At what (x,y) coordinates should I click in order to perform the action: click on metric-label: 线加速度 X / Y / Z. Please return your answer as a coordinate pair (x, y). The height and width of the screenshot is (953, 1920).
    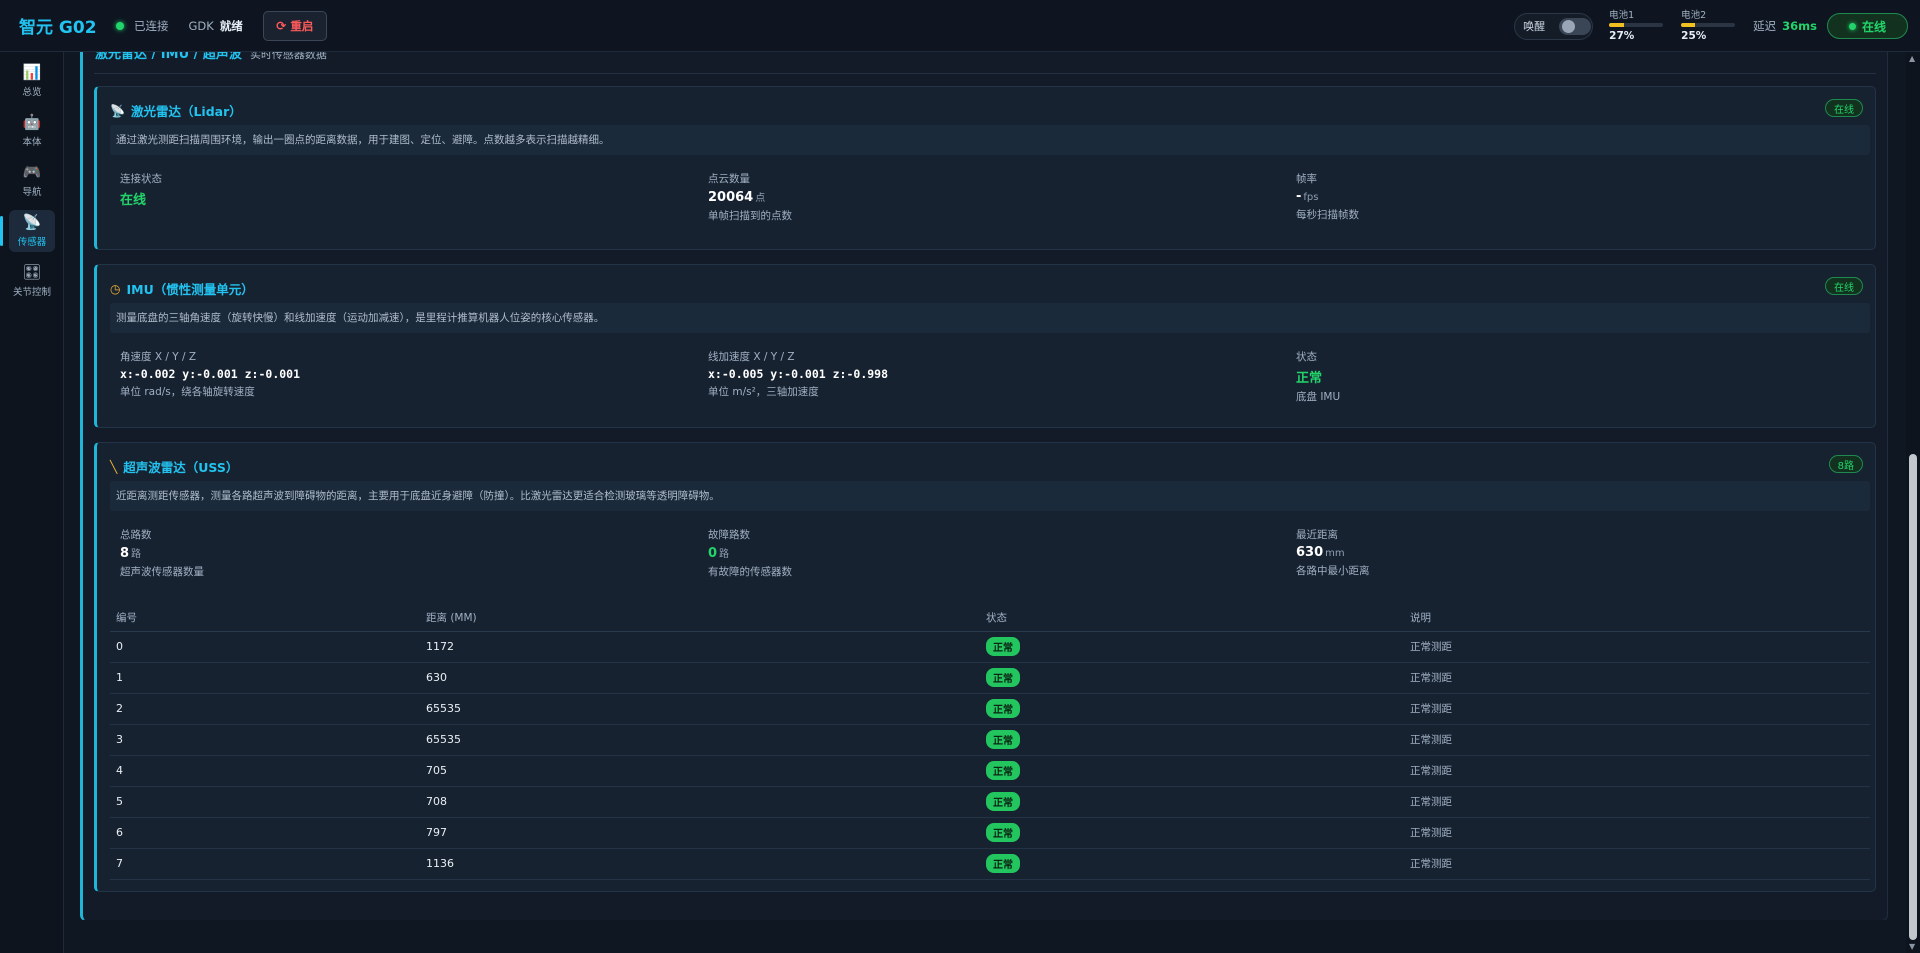
    Looking at the image, I should click on (751, 357).